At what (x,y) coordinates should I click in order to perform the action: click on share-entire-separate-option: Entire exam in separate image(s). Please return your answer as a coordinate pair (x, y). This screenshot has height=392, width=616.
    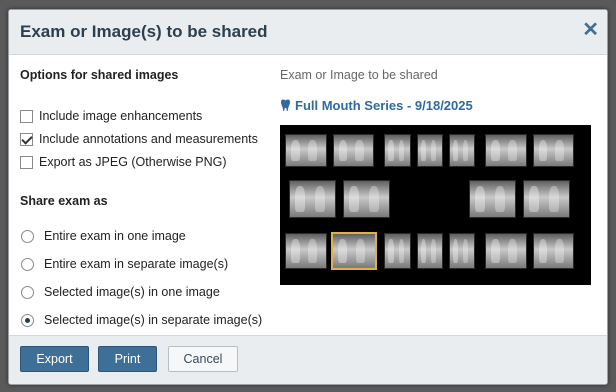
    Looking at the image, I should click on (124, 264).